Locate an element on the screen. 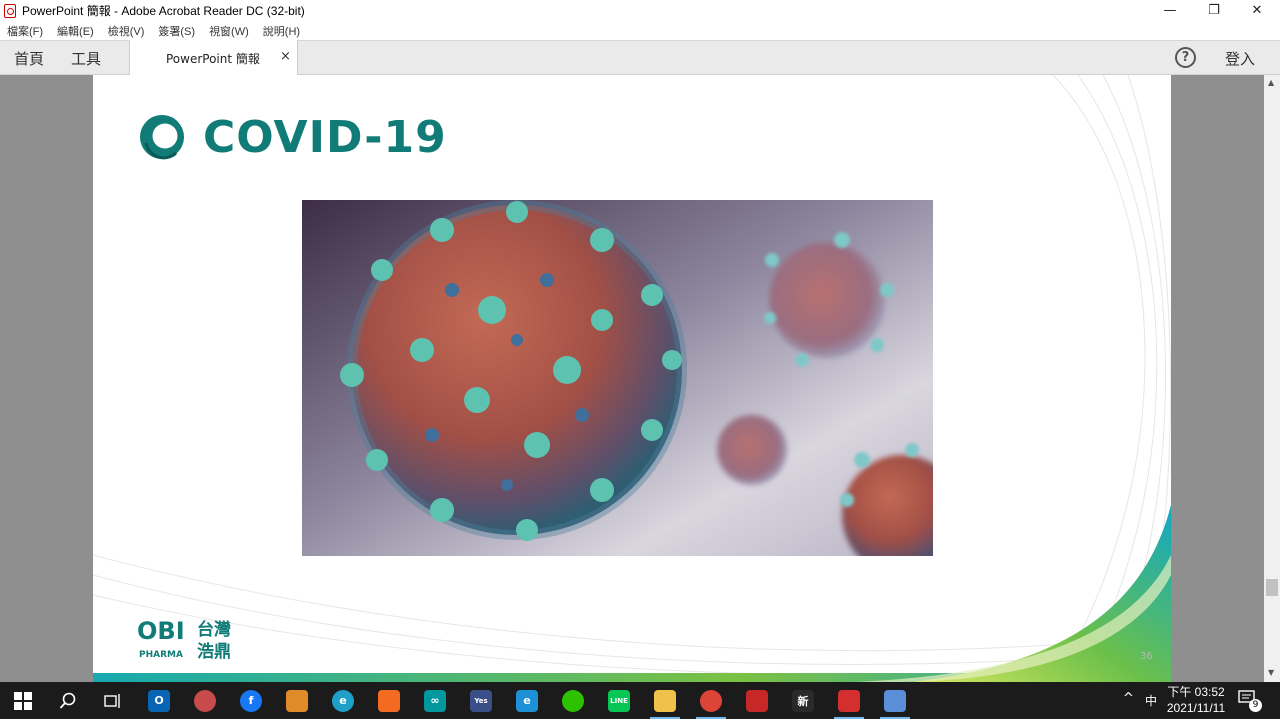  logo-pharma-text: PHARMA is located at coordinates (161, 655).